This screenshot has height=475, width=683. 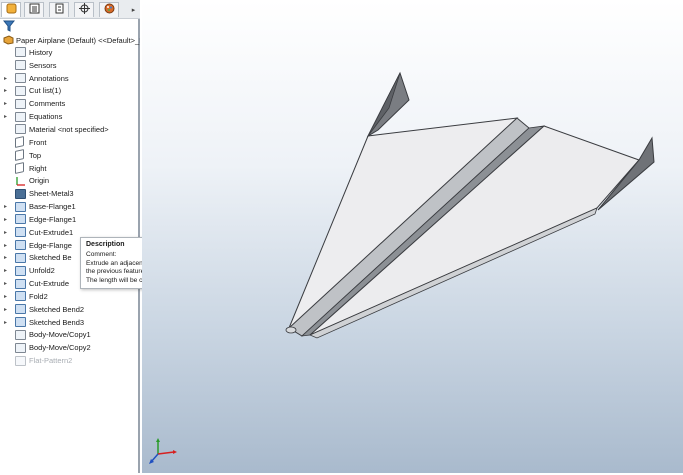 What do you see at coordinates (70, 65) in the screenshot?
I see `tree-item: Sensors` at bounding box center [70, 65].